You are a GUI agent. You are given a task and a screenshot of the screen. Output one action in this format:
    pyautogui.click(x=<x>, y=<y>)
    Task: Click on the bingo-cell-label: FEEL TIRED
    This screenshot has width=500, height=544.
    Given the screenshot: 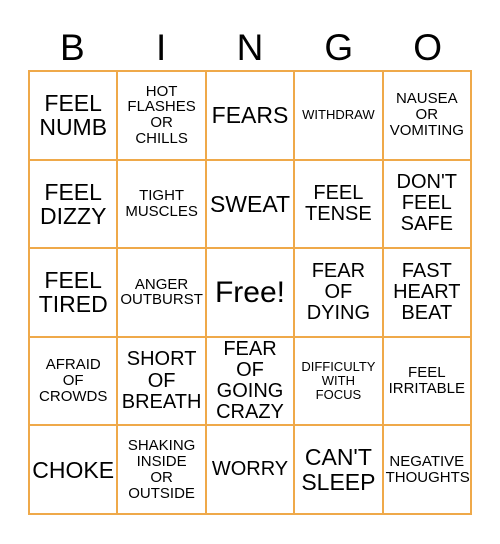 What is the action you would take?
    pyautogui.click(x=73, y=292)
    